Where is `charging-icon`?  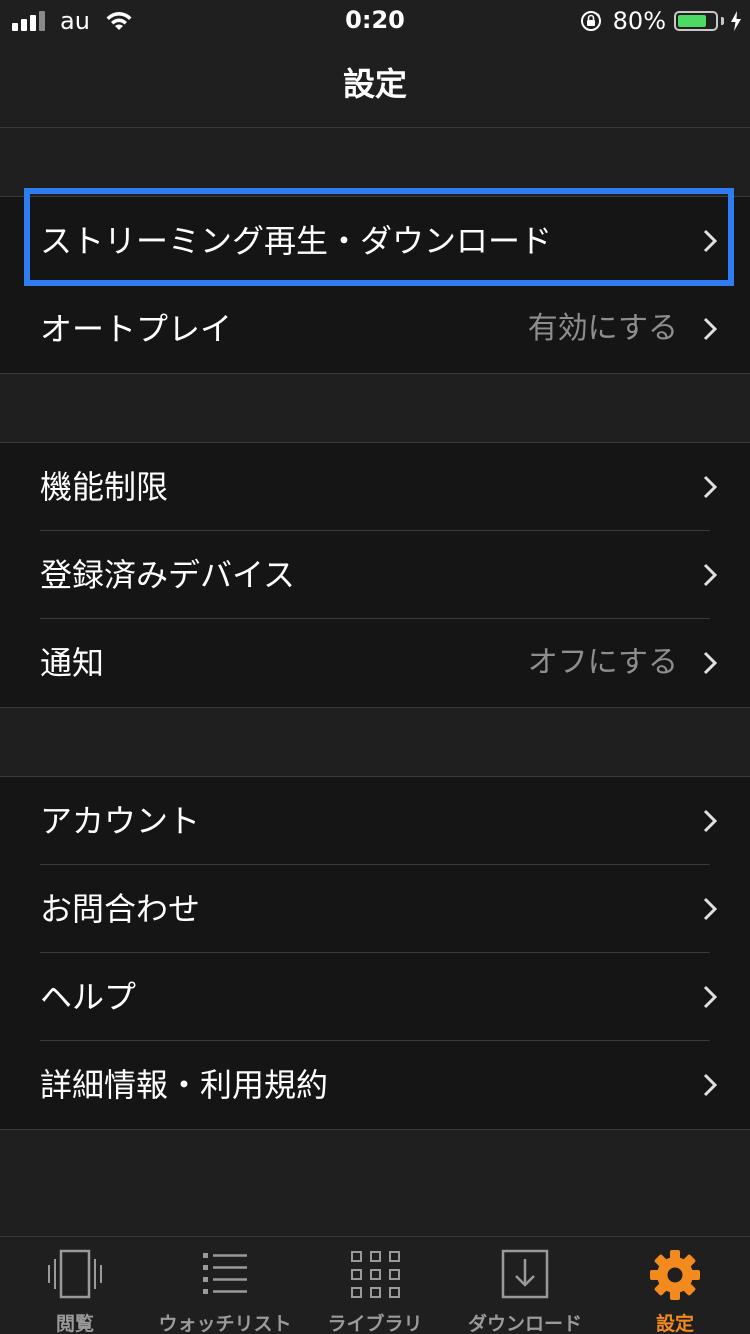
charging-icon is located at coordinates (736, 21).